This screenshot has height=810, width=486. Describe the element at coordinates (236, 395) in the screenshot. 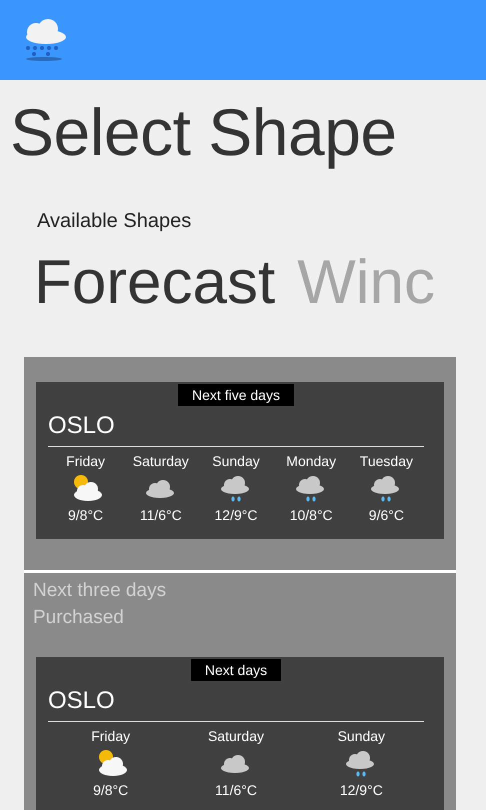

I see `card-label: Next five days` at that location.